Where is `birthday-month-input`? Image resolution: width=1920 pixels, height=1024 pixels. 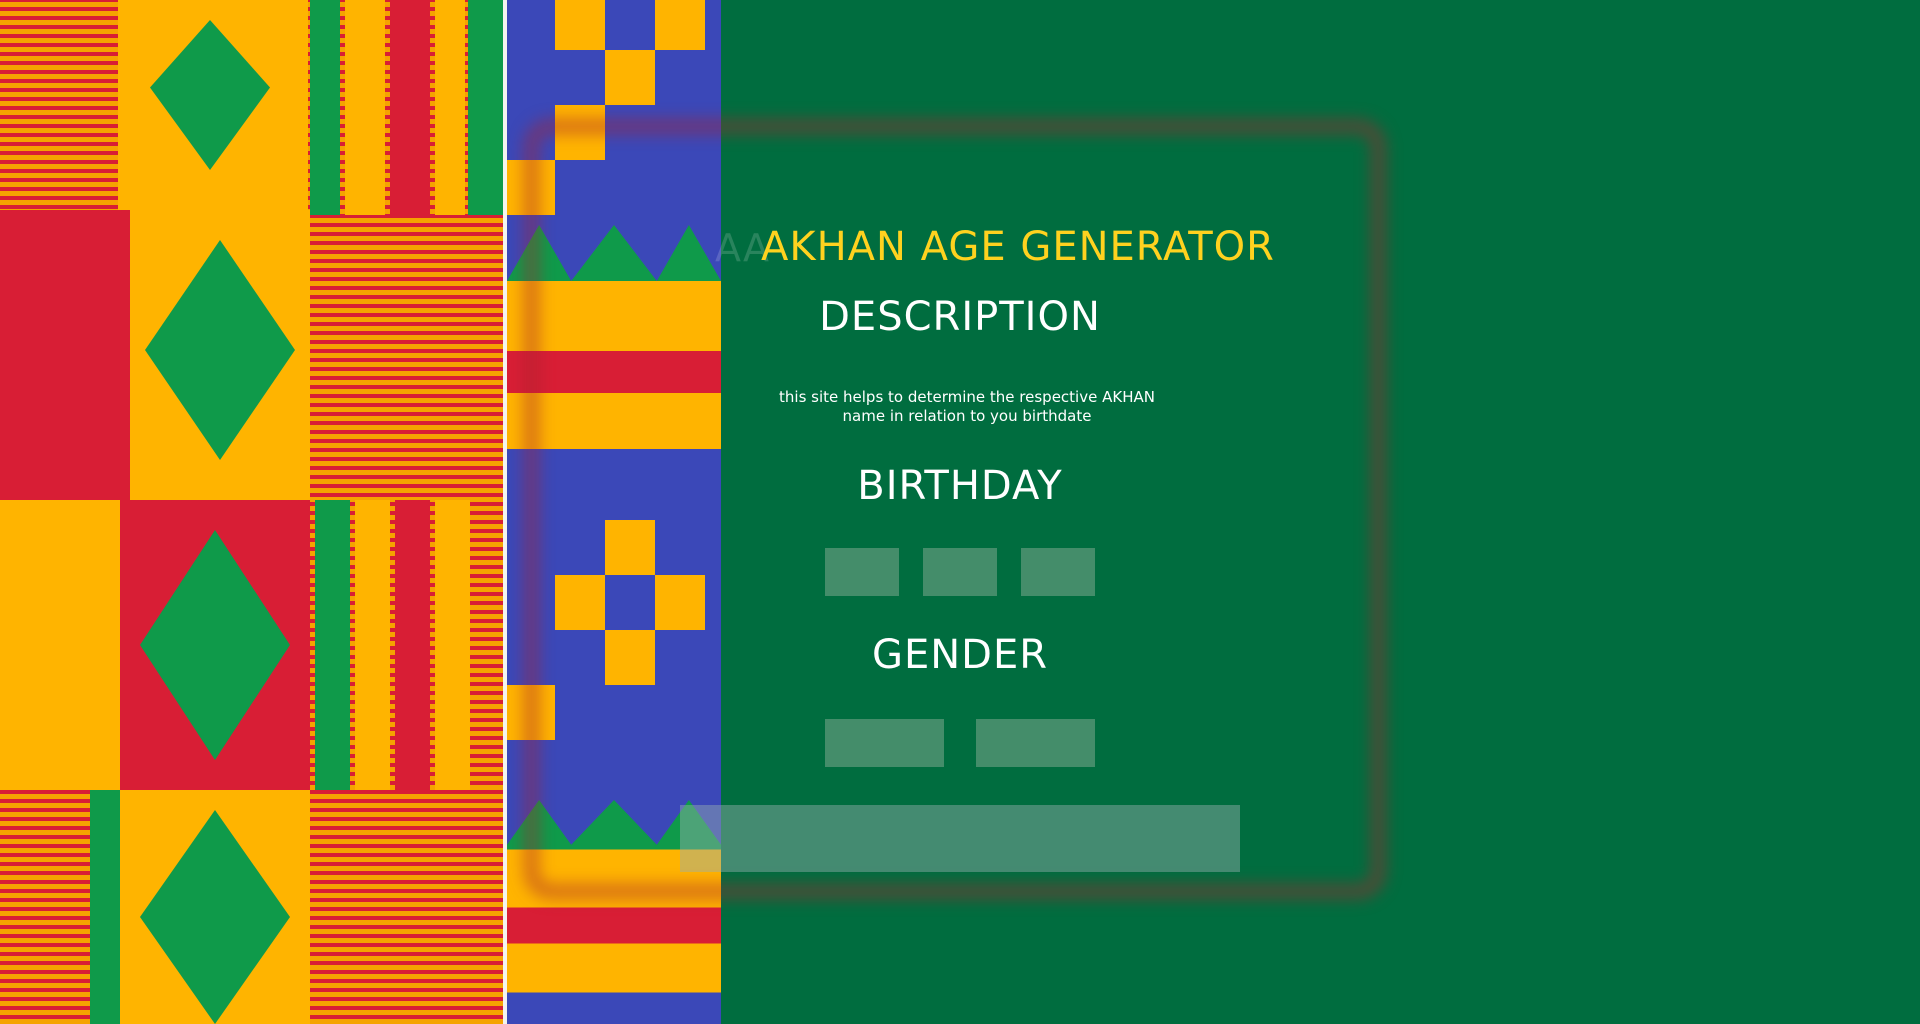 birthday-month-input is located at coordinates (960, 572).